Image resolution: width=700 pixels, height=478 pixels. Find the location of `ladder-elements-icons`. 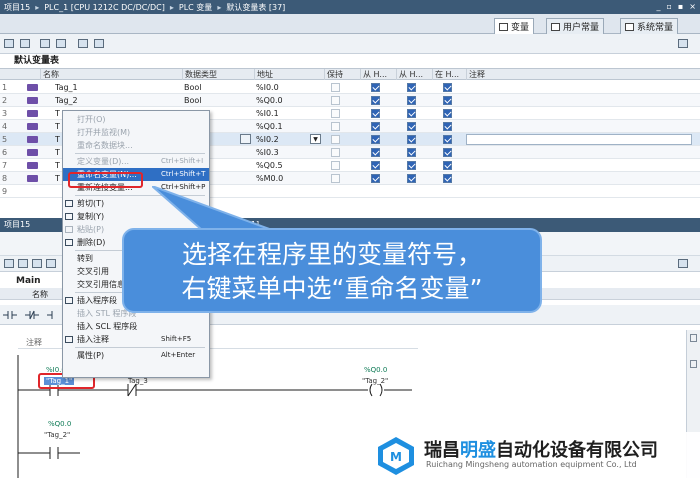

ladder-elements-icons is located at coordinates (30, 315).